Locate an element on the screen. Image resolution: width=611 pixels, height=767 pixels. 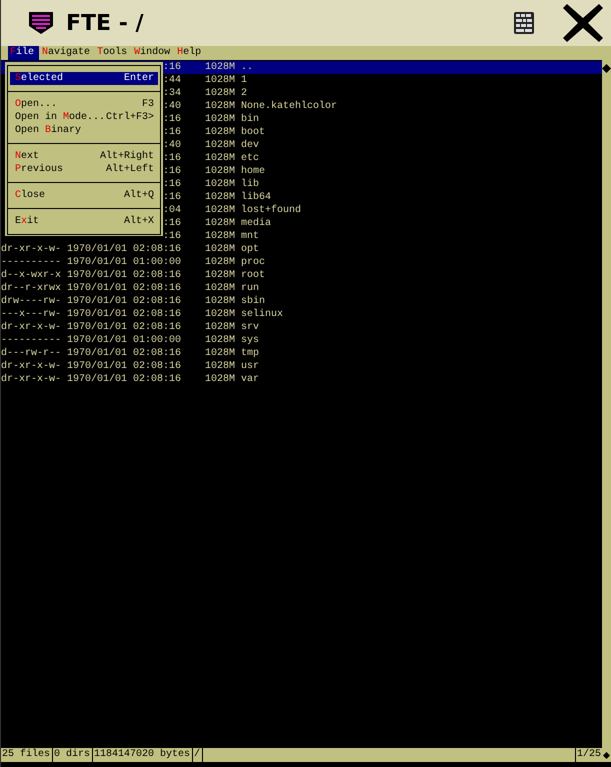
file-name: var is located at coordinates (250, 379).